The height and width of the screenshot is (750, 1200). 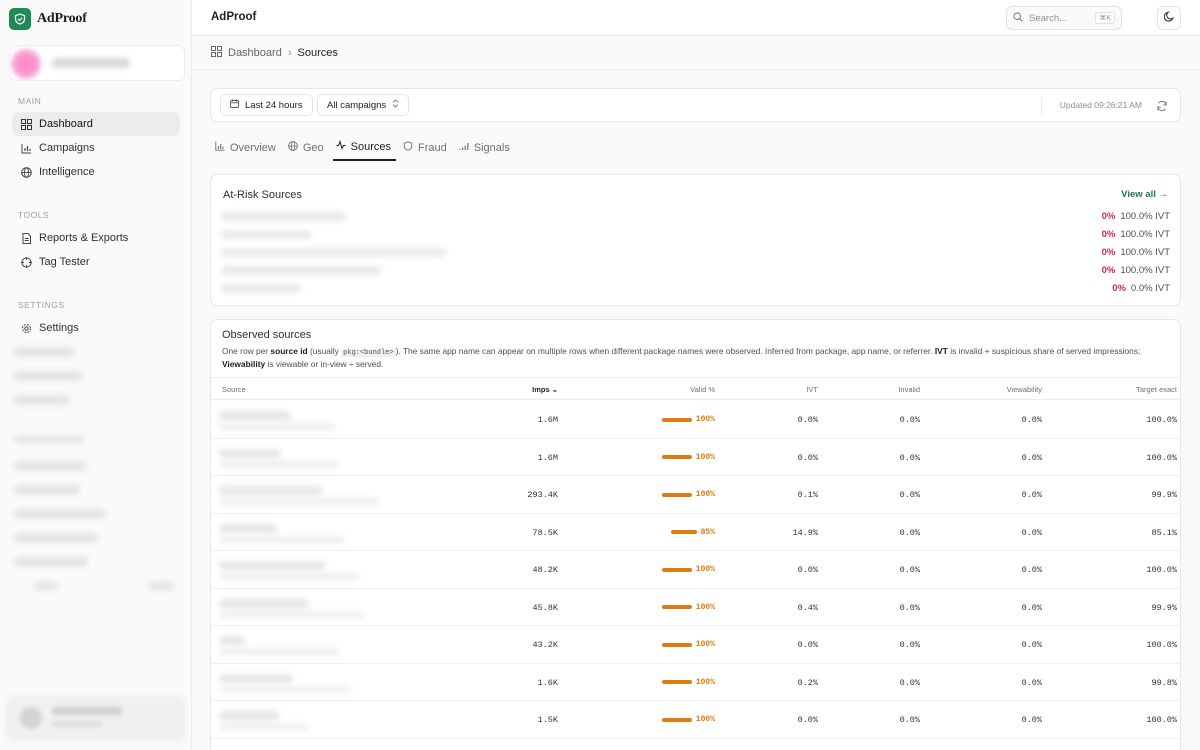 What do you see at coordinates (266, 105) in the screenshot?
I see `date-range-select: Last 24 hours` at bounding box center [266, 105].